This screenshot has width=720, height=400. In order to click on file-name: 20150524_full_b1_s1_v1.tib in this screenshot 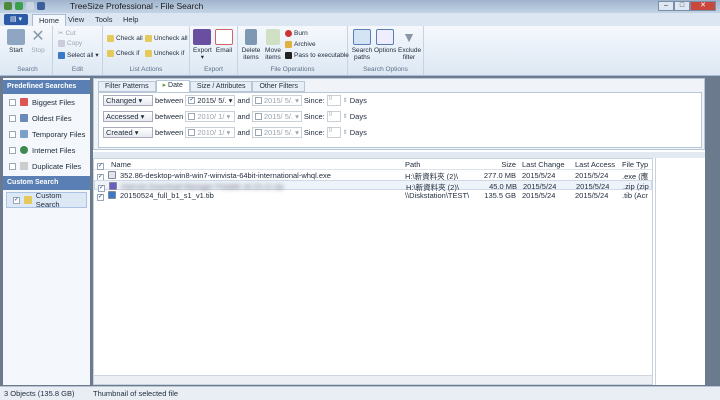, I will do `click(167, 195)`.